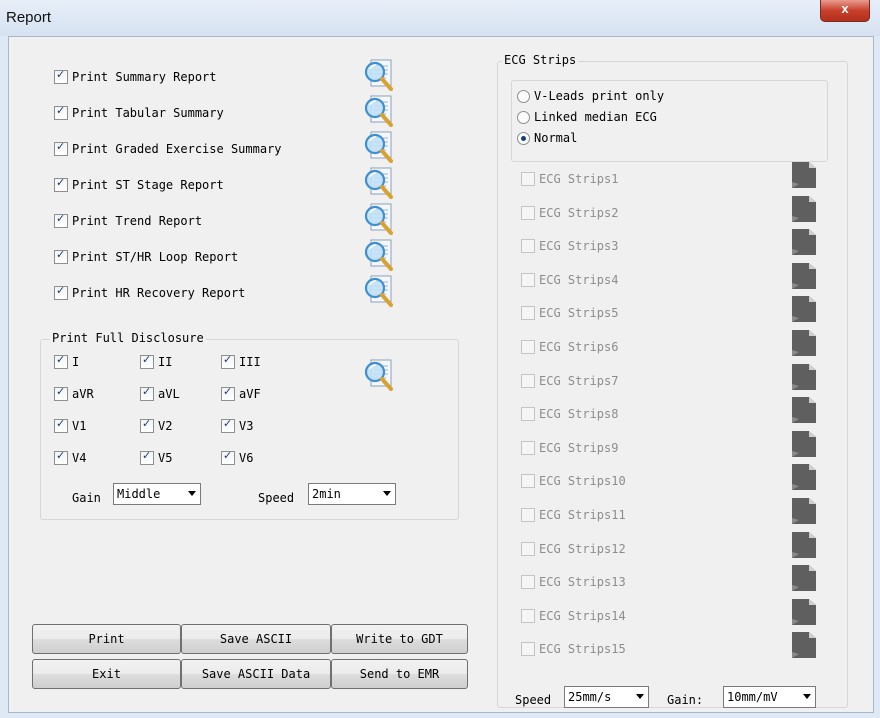 This screenshot has height=718, width=880. What do you see at coordinates (74, 393) in the screenshot?
I see `lead-checkbox: aVR` at bounding box center [74, 393].